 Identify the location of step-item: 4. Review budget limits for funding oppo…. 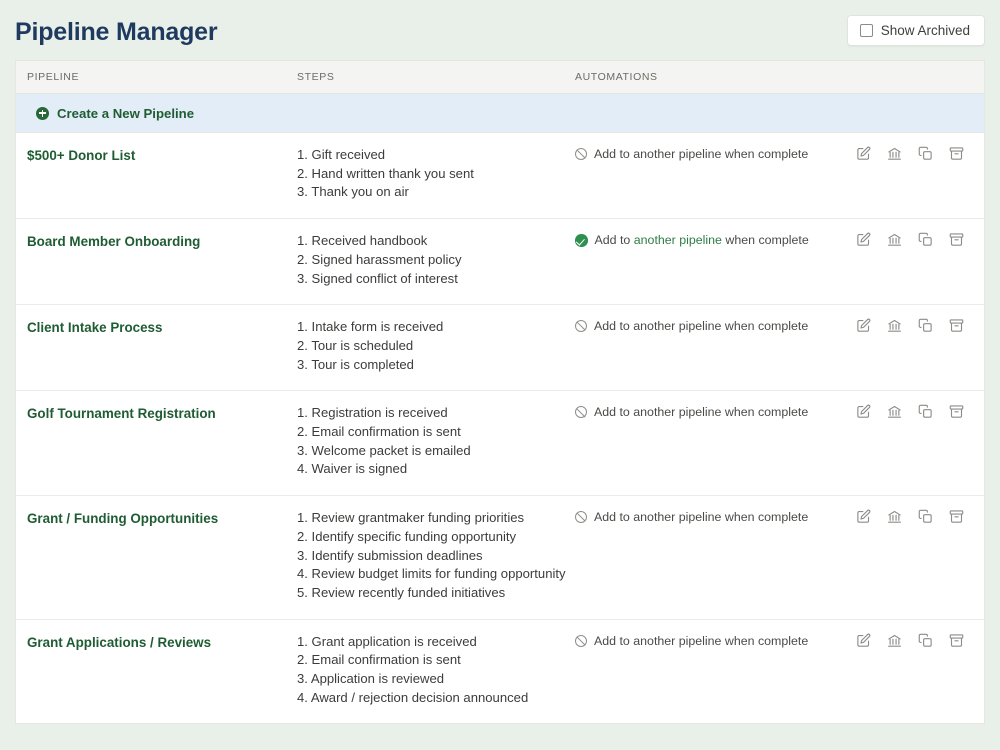
(431, 574).